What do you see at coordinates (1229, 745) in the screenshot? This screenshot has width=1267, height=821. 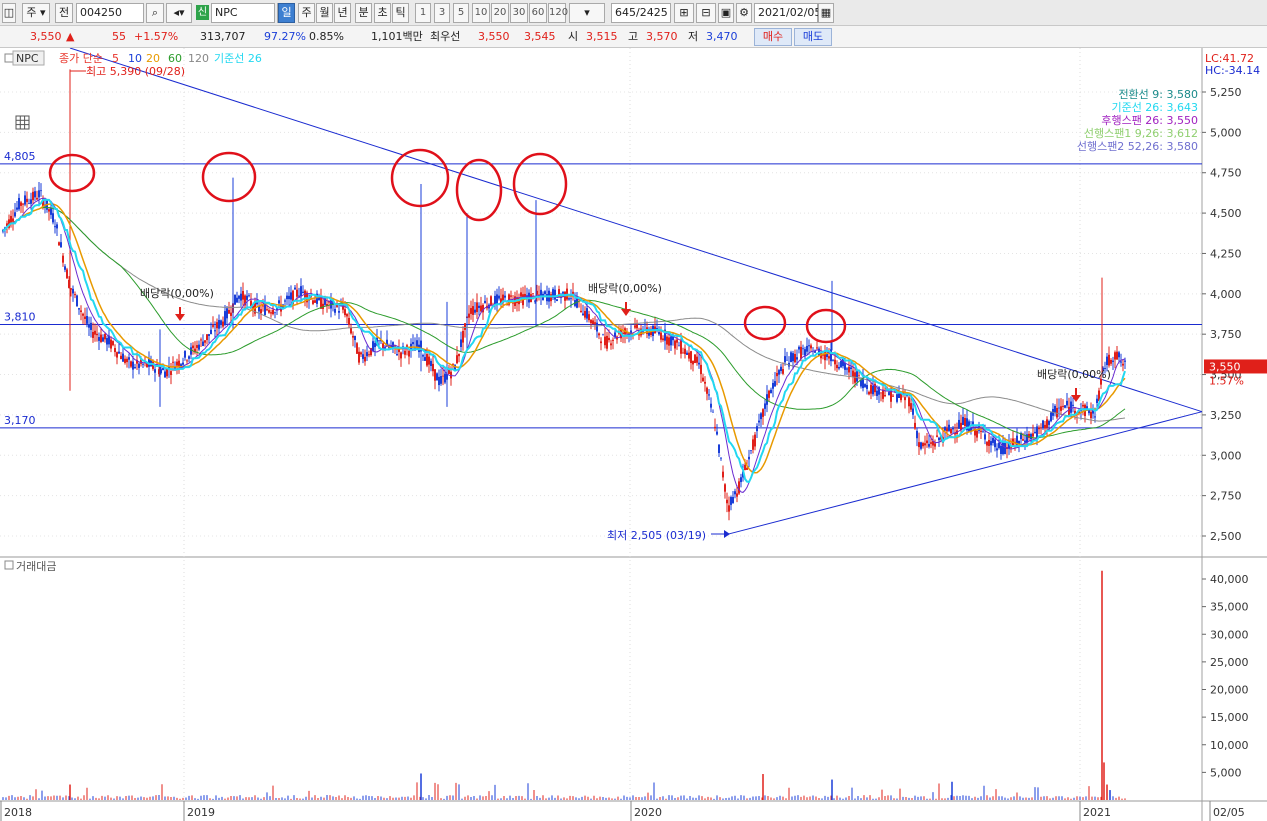 I see `volume-tick-label: 10,000` at bounding box center [1229, 745].